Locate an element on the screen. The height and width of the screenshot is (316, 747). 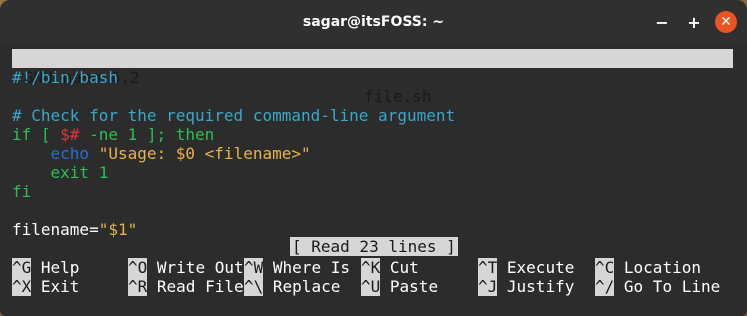
shortcut-where-is: ^W Where Is is located at coordinates (297, 267).